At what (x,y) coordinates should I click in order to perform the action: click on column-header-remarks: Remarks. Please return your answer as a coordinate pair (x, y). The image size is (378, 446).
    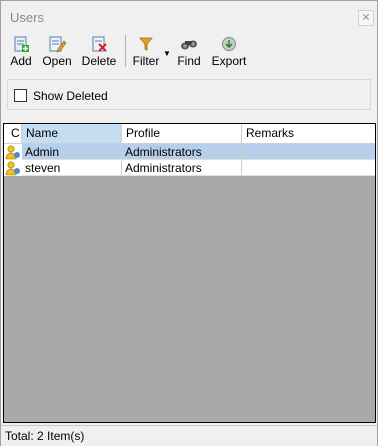
    Looking at the image, I should click on (308, 133).